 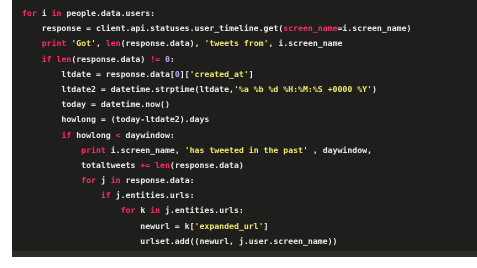 I want to click on code-token: , daywindow,, so click(x=340, y=149).